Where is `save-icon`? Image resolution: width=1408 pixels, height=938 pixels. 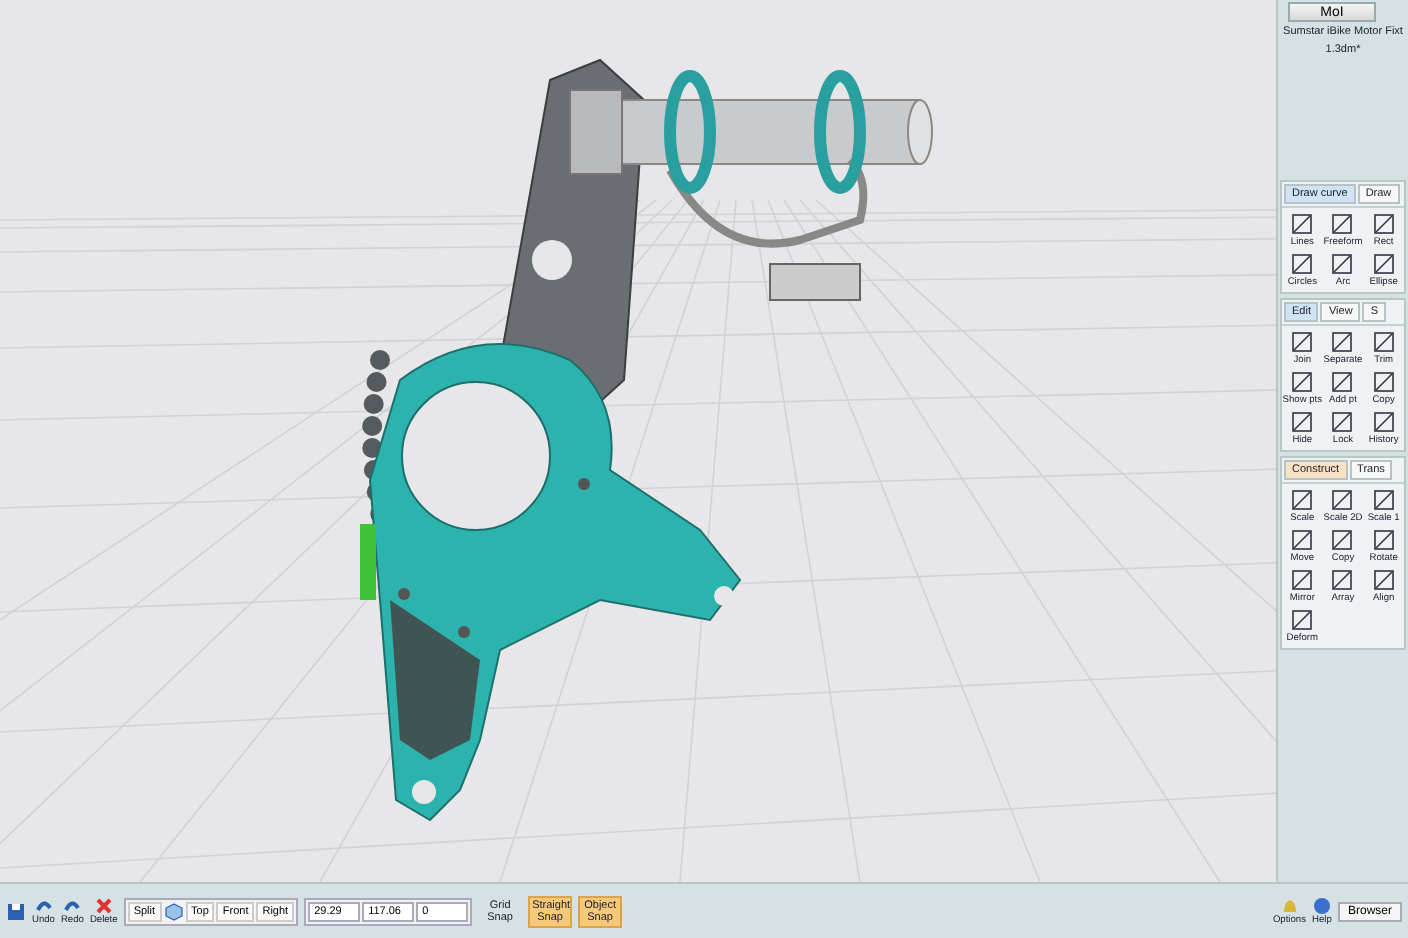
save-icon is located at coordinates (16, 911).